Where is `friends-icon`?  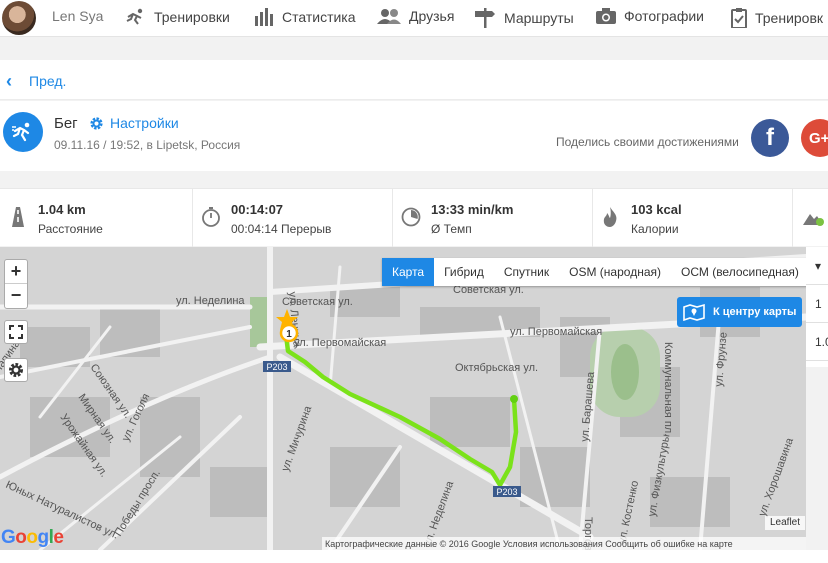 friends-icon is located at coordinates (389, 16).